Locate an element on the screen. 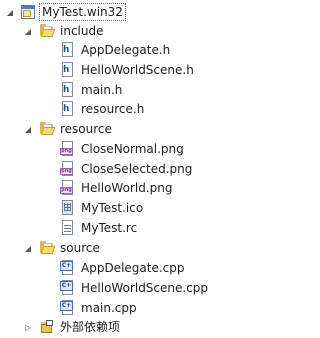 This screenshot has width=320, height=338. tree-node-file: C+ HelloWorldScene.cpp is located at coordinates (126, 288).